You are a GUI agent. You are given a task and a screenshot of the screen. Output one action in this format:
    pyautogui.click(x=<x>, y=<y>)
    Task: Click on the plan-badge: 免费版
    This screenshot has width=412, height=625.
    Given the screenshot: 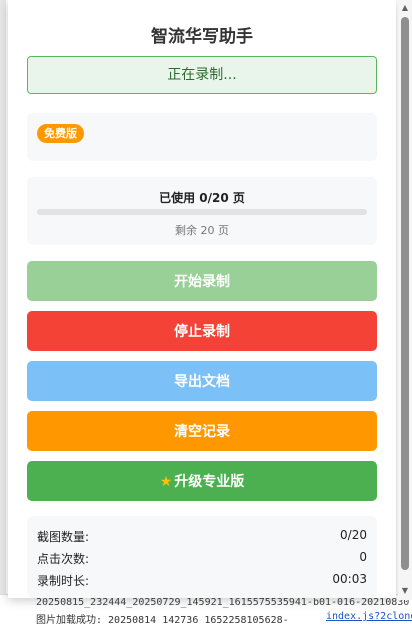 What is the action you would take?
    pyautogui.click(x=60, y=133)
    